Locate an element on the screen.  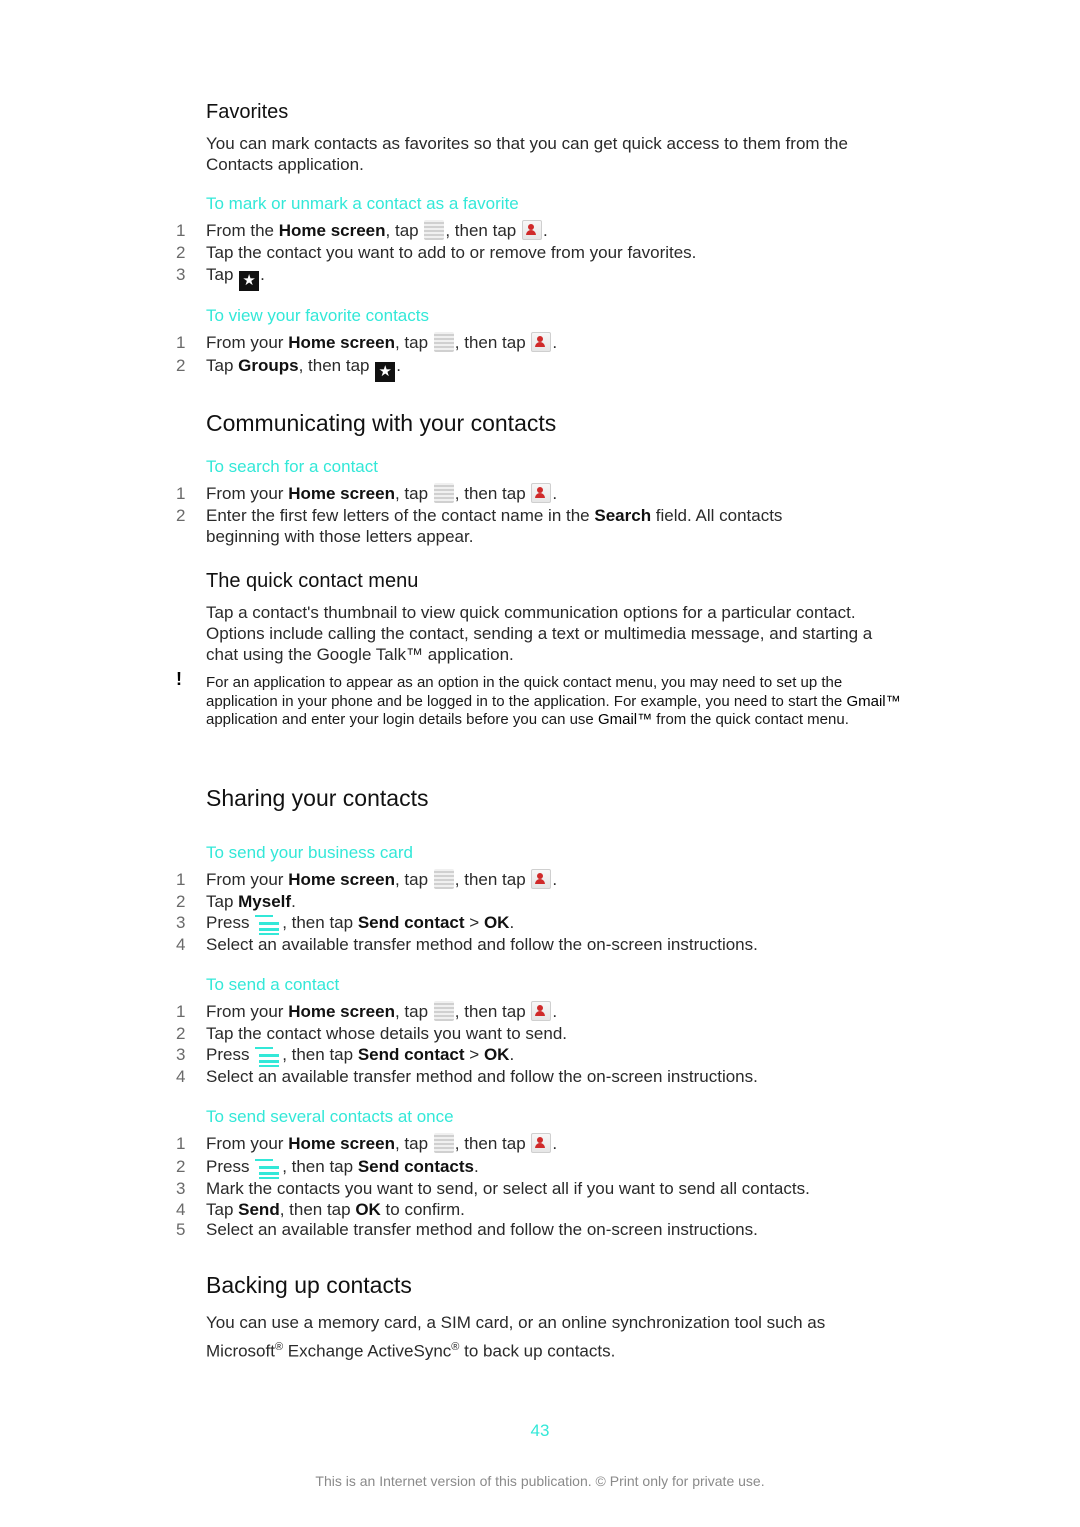
step: 1 From the Home screen, tap , then tap . is located at coordinates (362, 230).